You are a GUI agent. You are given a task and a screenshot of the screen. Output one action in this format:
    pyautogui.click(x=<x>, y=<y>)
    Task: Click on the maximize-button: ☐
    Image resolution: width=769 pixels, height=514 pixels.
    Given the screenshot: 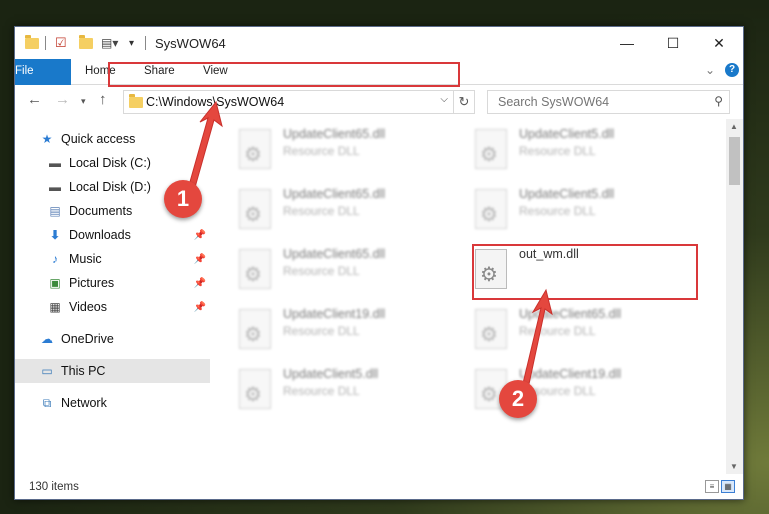 What is the action you would take?
    pyautogui.click(x=673, y=43)
    